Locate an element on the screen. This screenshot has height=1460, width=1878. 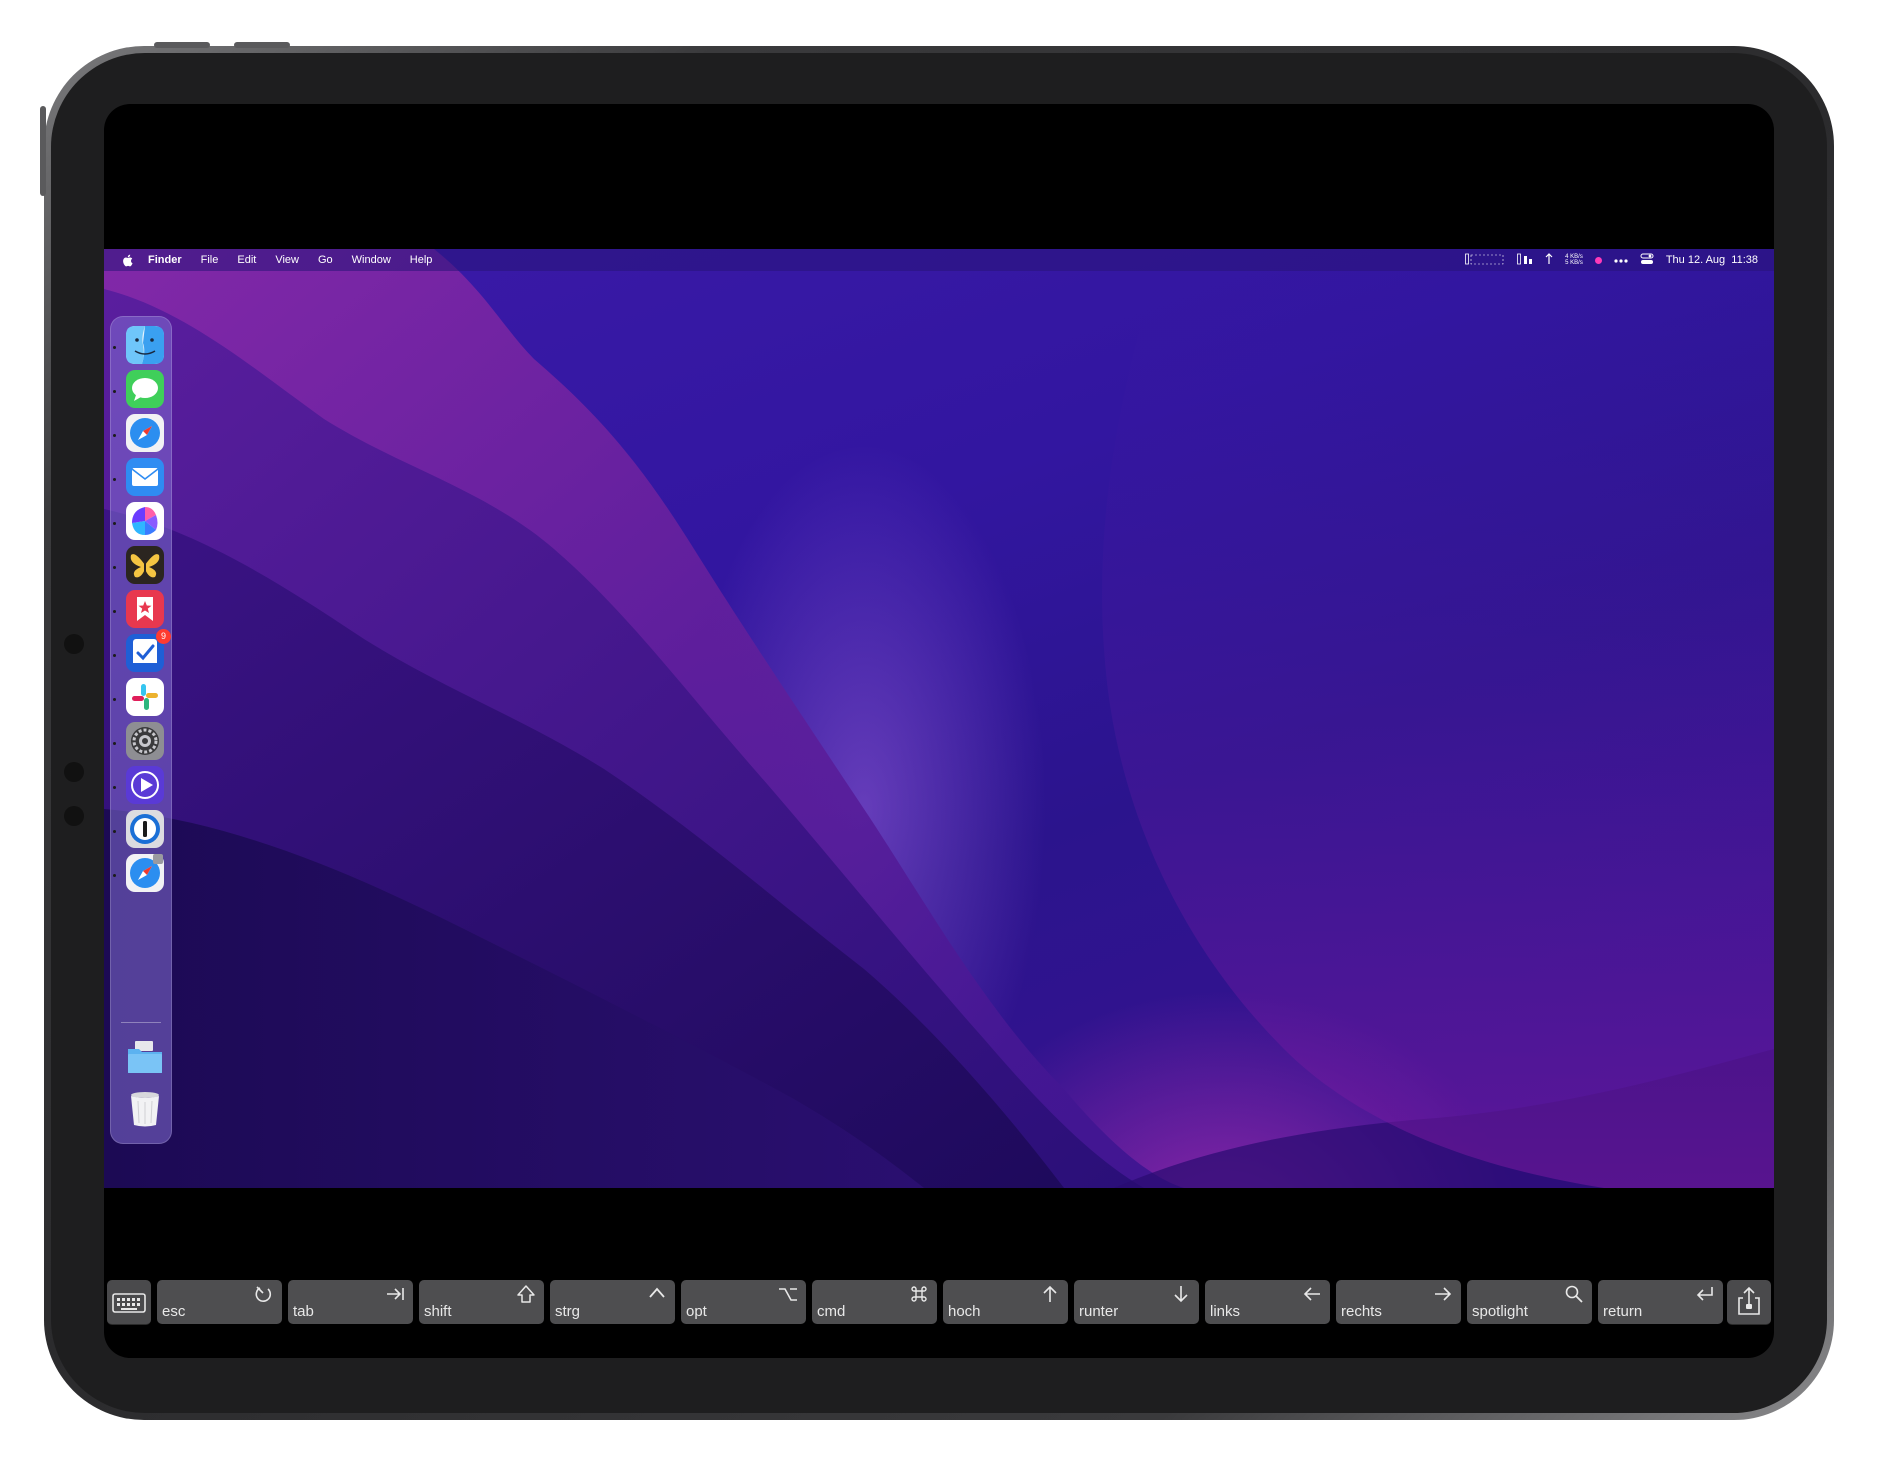
menu-time: 11:38 is located at coordinates (1744, 260).